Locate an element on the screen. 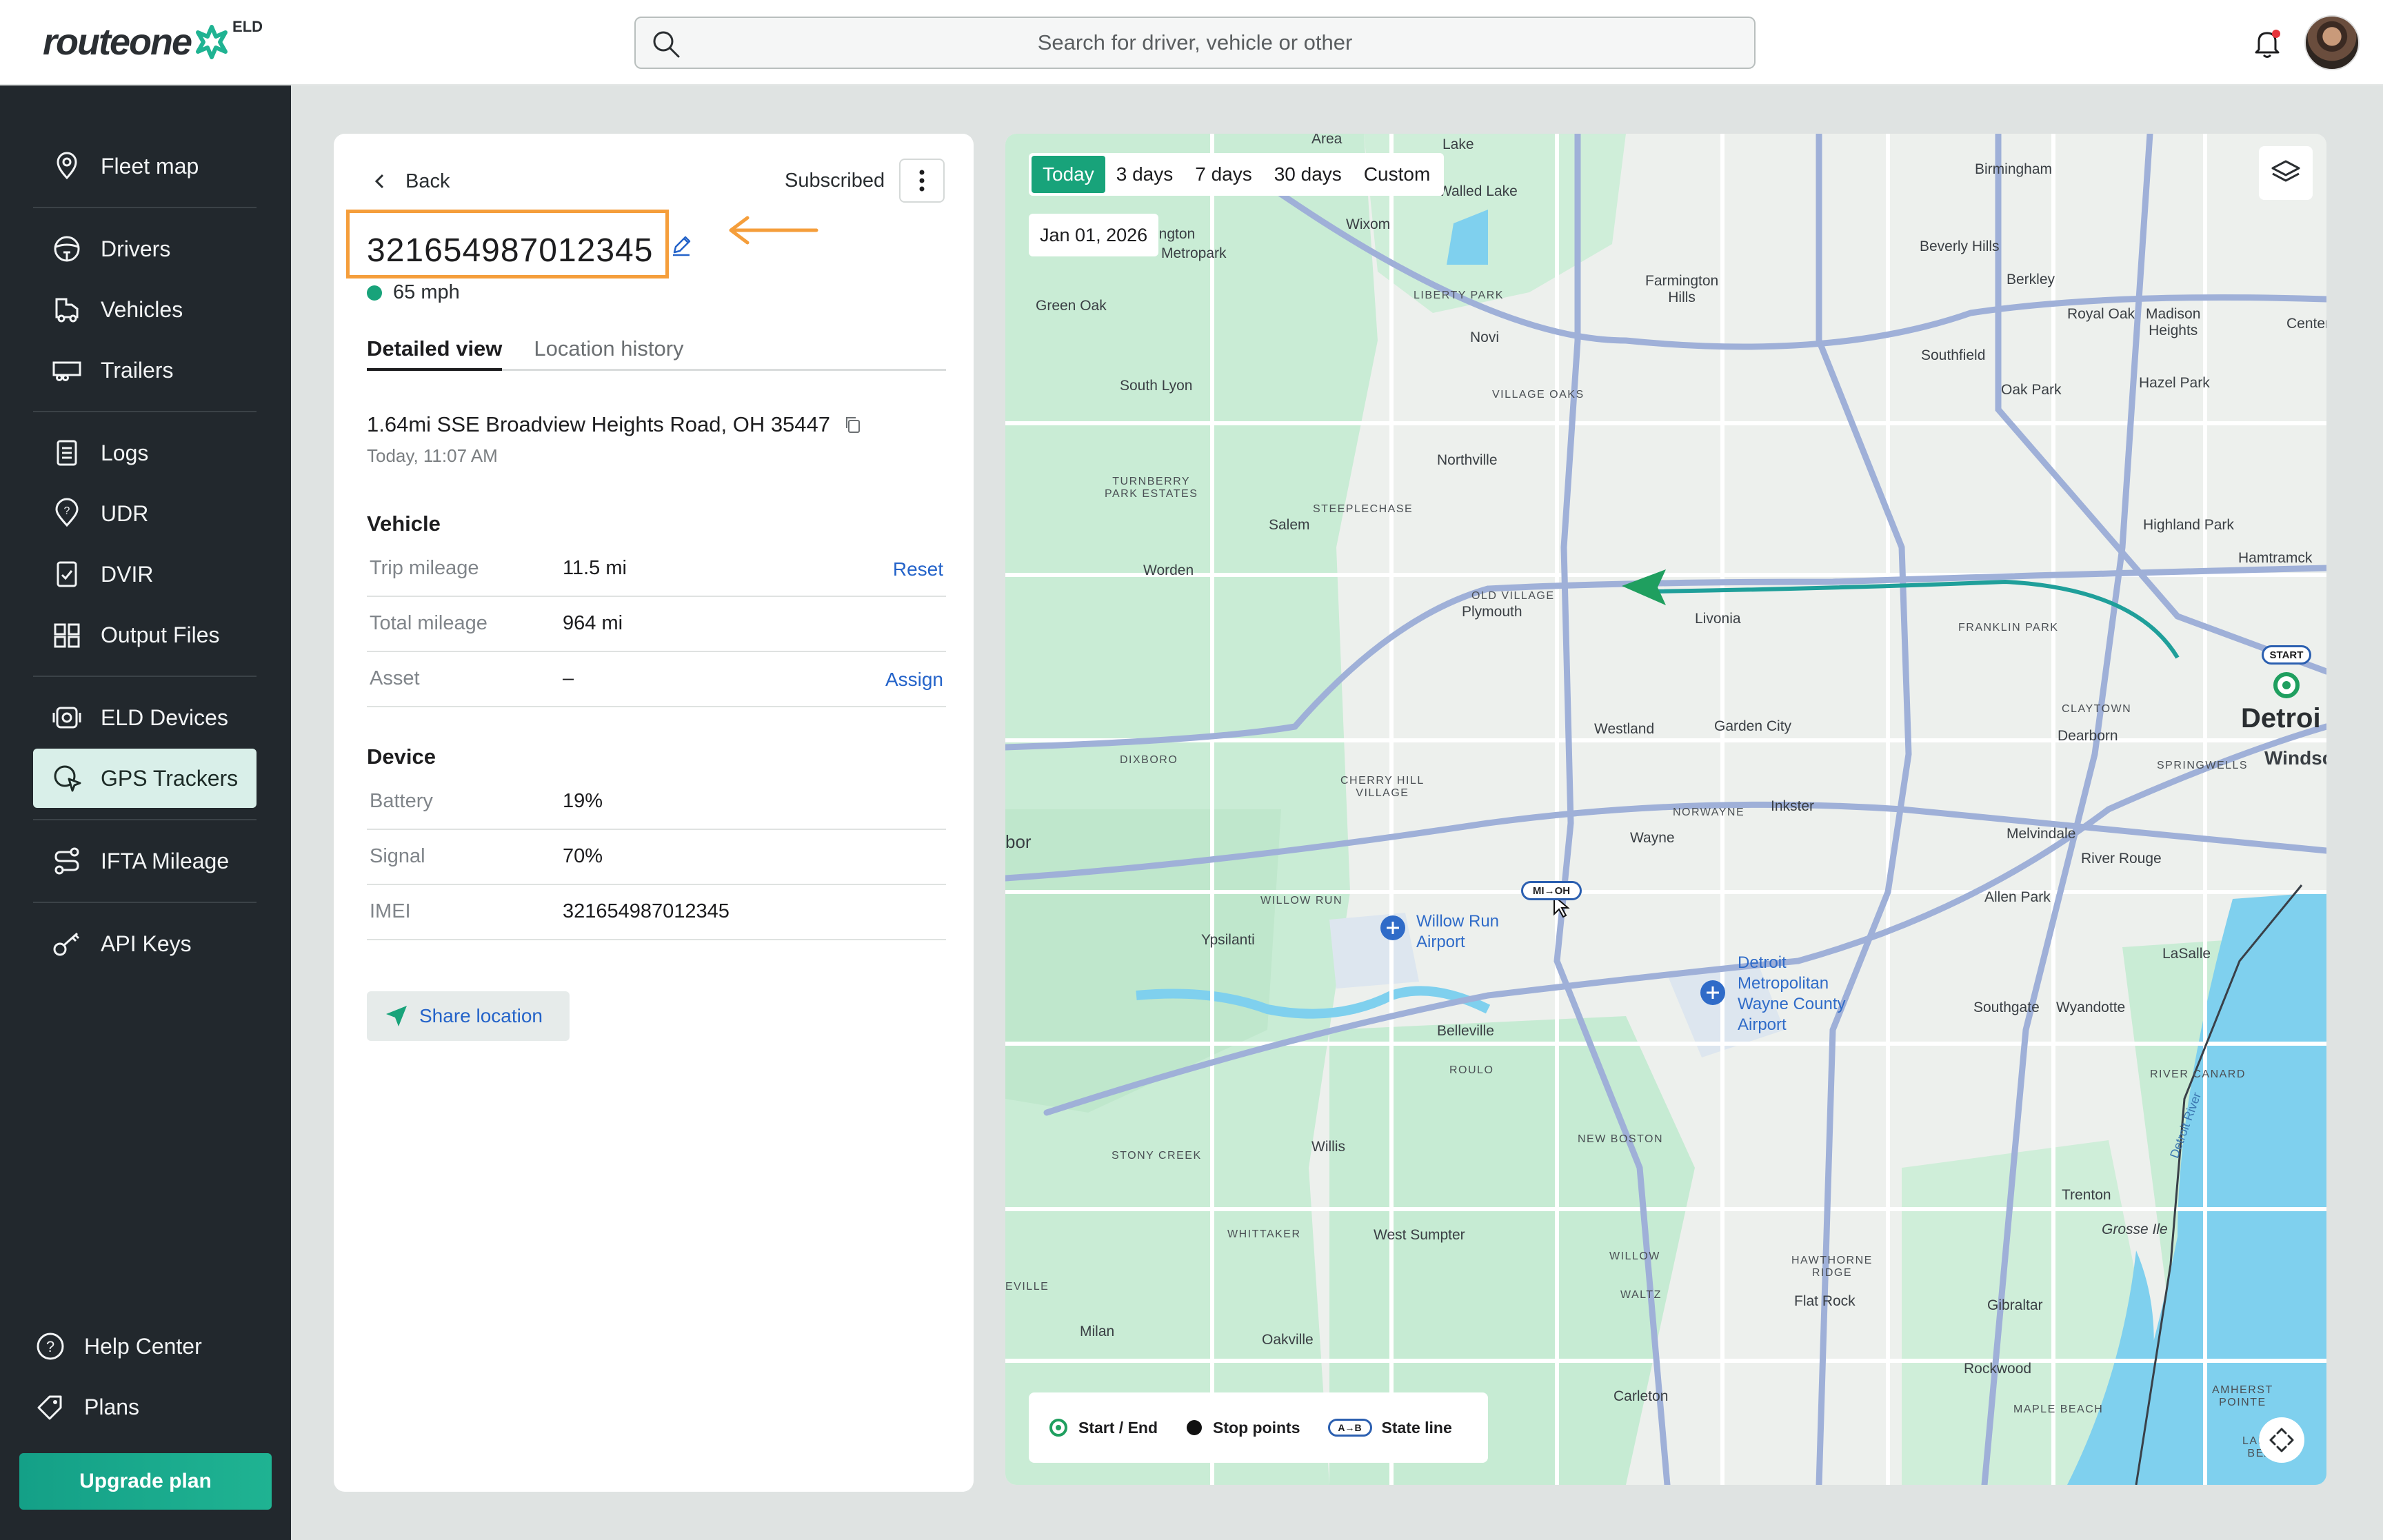 The height and width of the screenshot is (1540, 2383). sidebar-item-label: IFTA Mileage is located at coordinates (165, 861).